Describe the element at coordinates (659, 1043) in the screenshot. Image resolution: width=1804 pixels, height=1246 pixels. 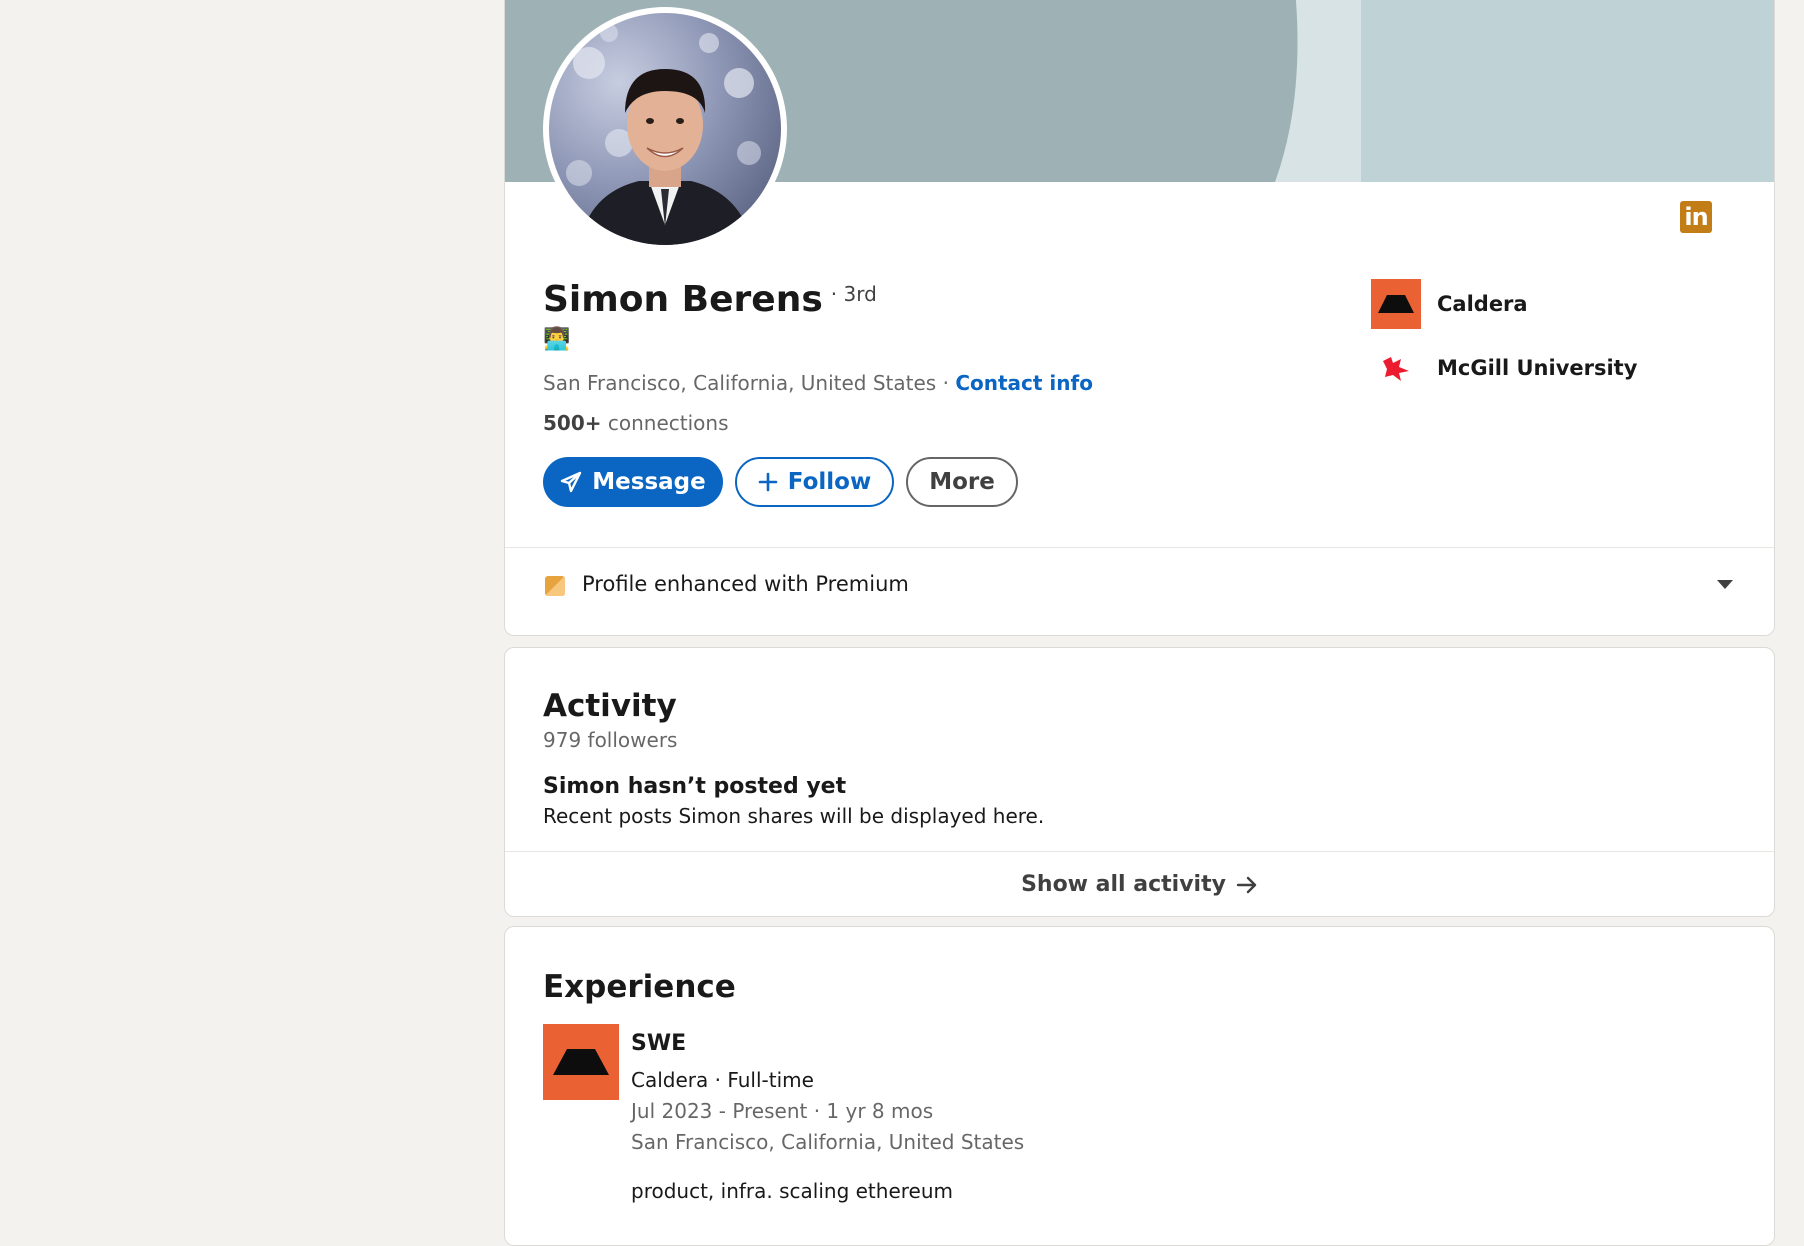
I see `experience-title-role: SWE` at that location.